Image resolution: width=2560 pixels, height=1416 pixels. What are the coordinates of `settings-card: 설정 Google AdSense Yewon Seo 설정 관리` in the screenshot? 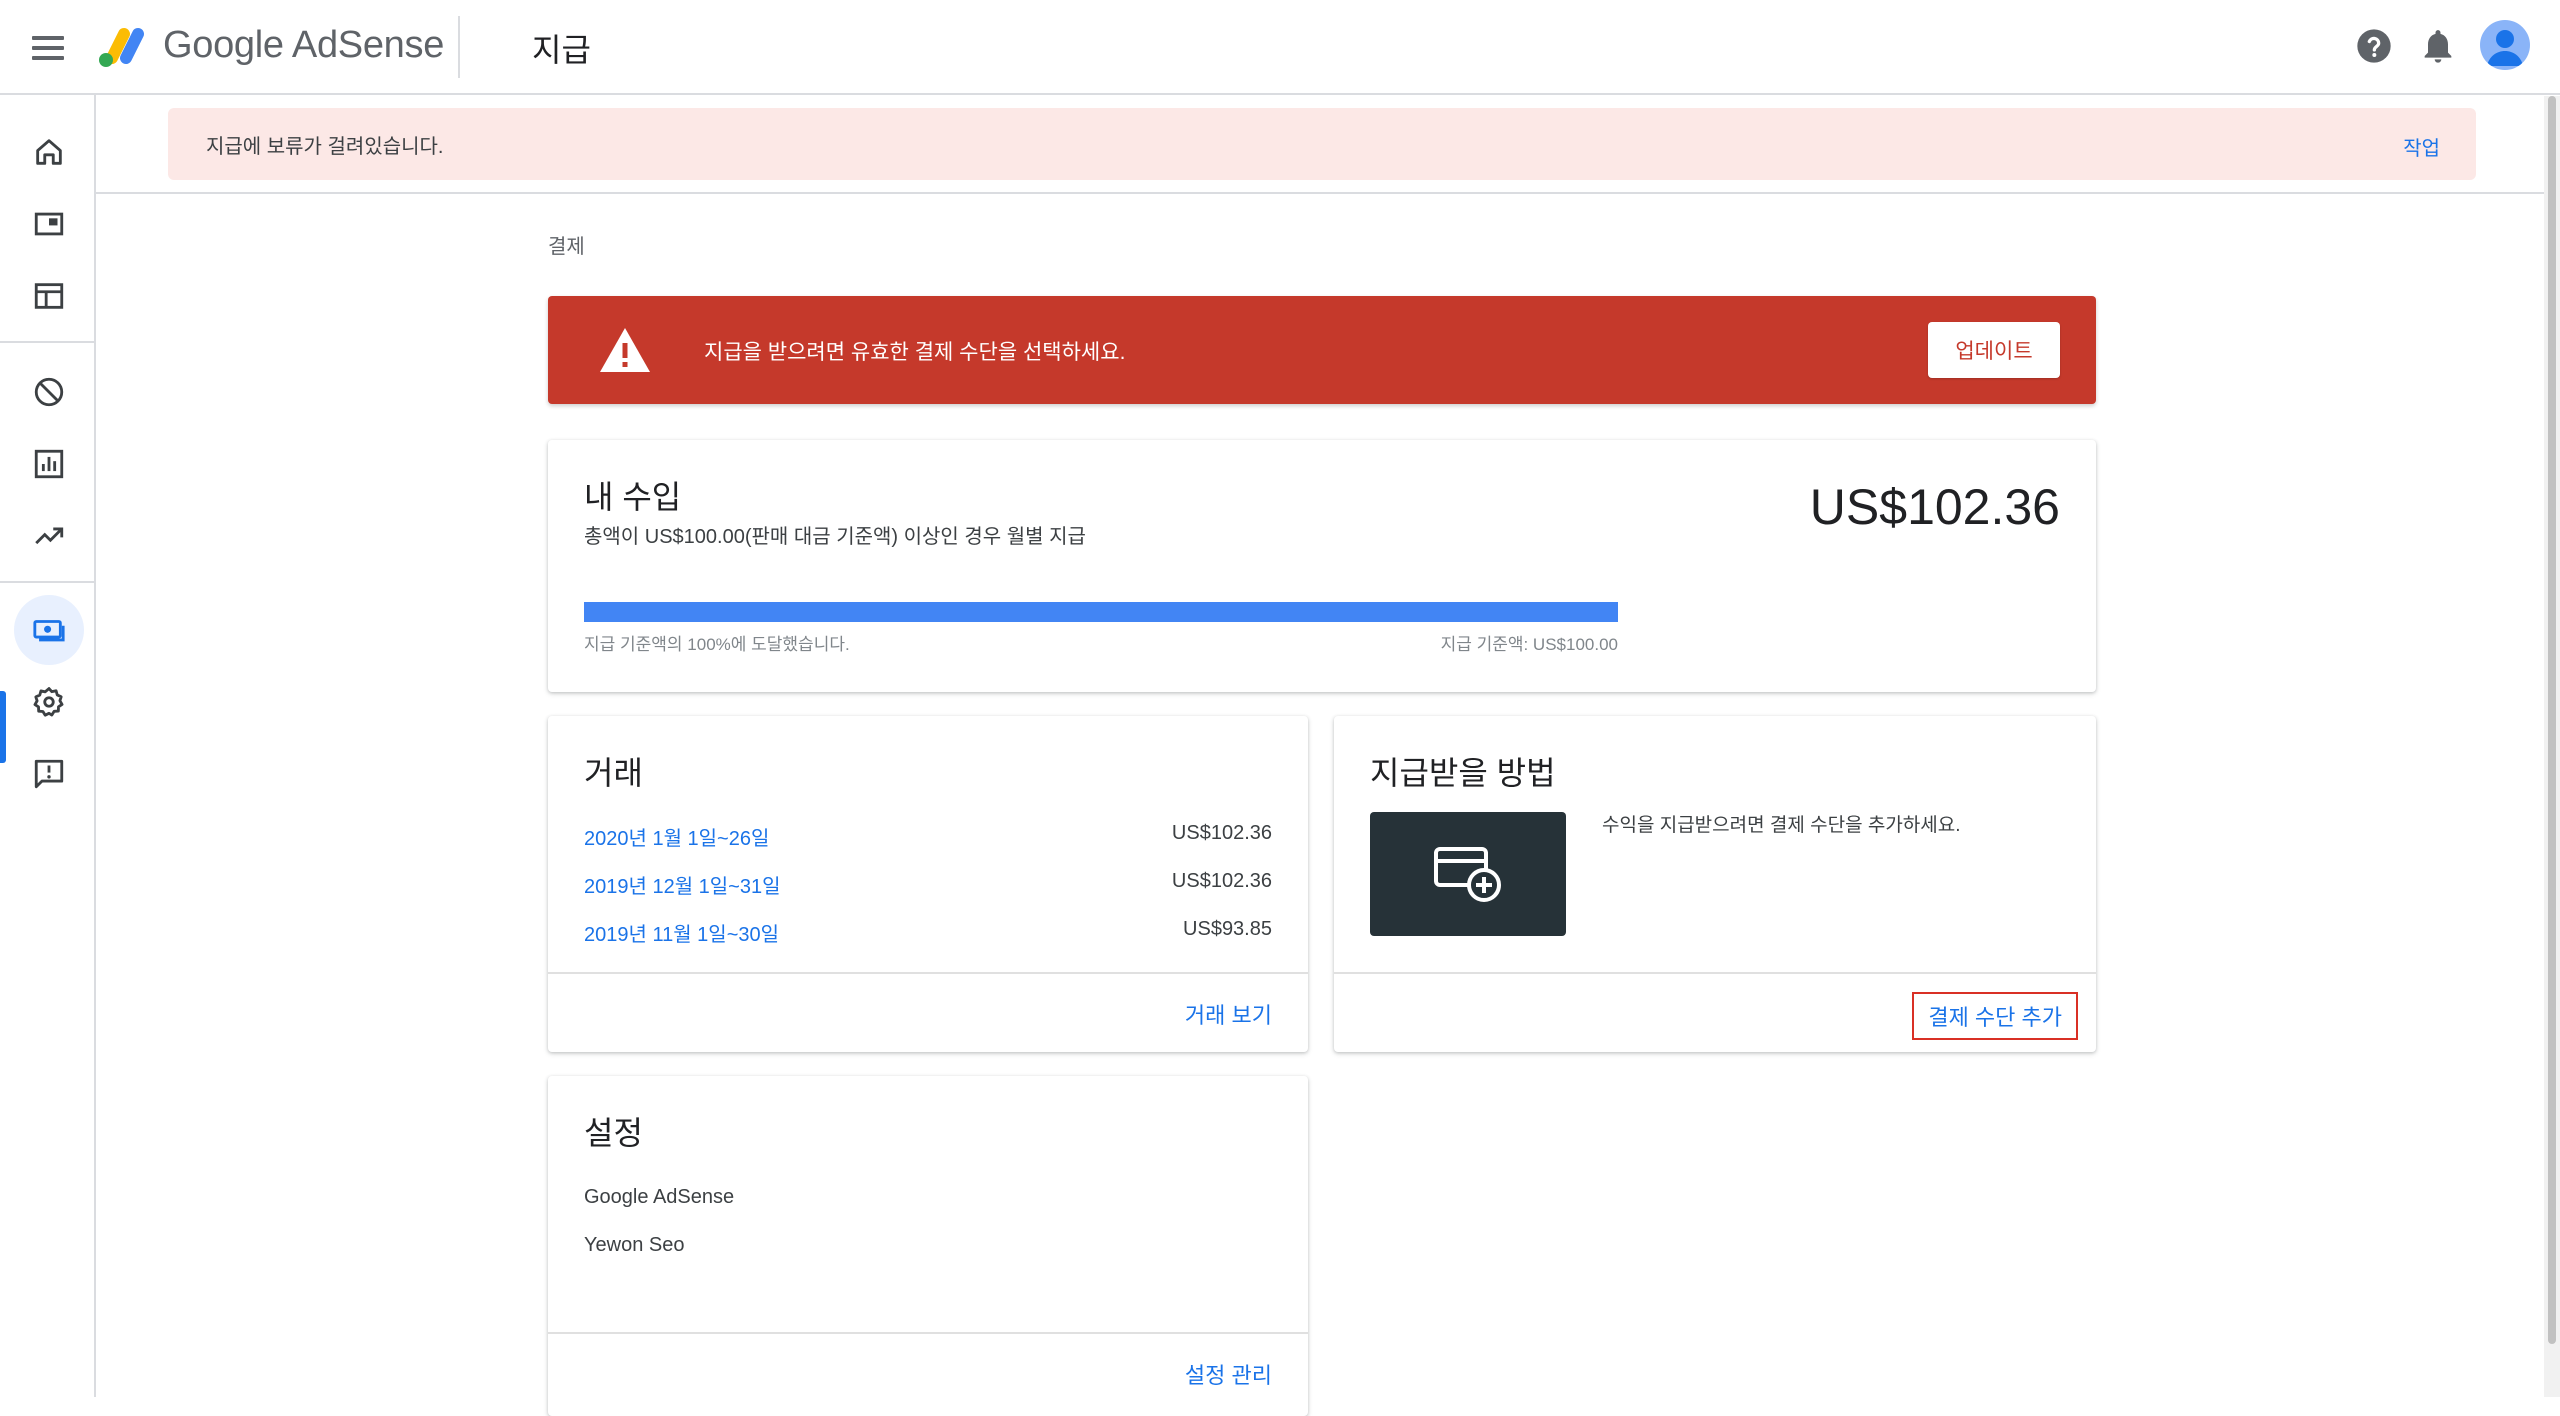 It's located at (928, 1246).